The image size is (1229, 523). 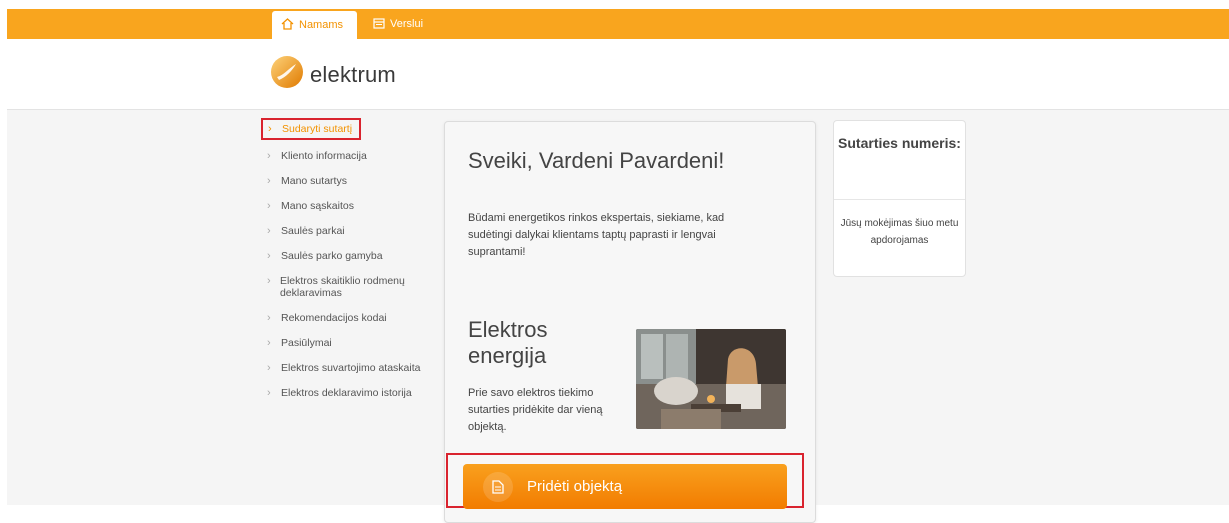 I want to click on living-room-photo, so click(x=711, y=379).